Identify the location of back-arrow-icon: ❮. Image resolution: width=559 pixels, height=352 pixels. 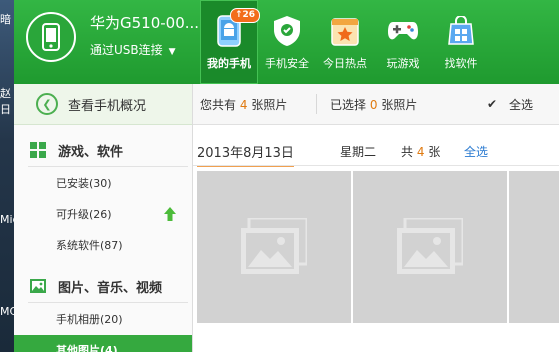
(47, 104).